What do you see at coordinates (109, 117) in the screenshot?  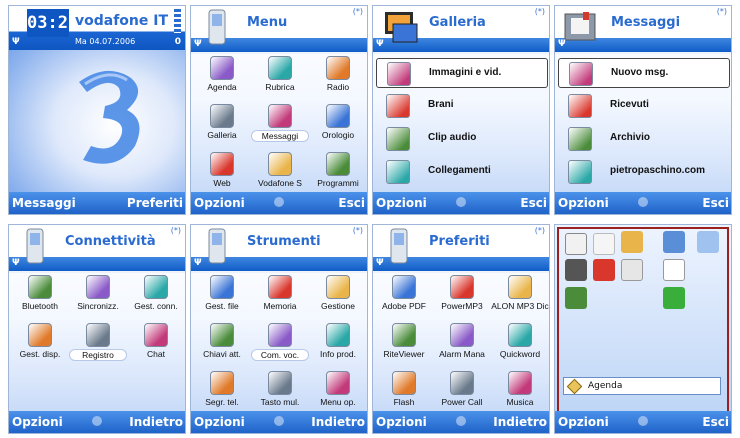 I see `three-logo-icon` at bounding box center [109, 117].